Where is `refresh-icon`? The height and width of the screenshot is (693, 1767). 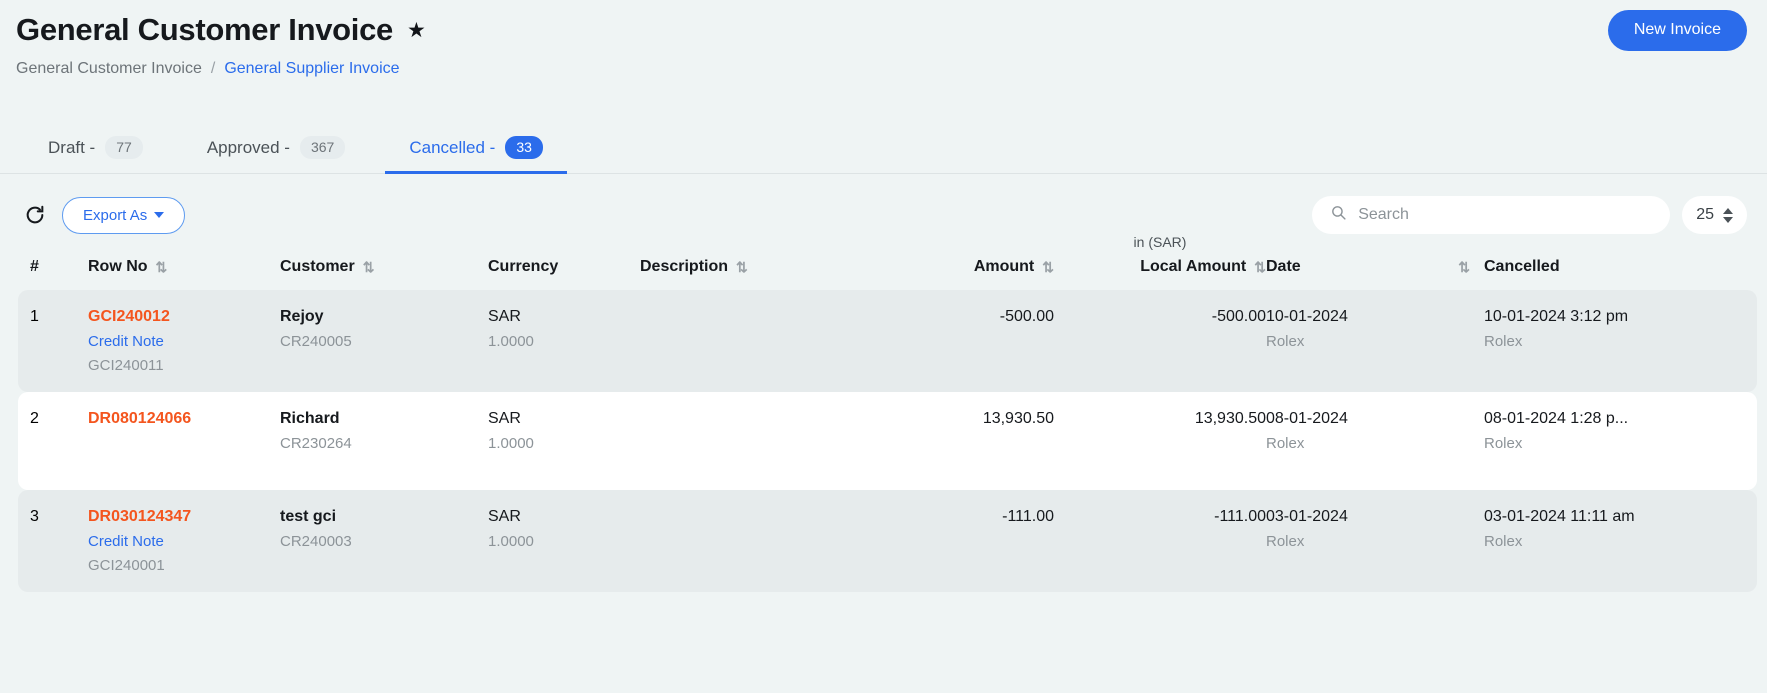 refresh-icon is located at coordinates (35, 215).